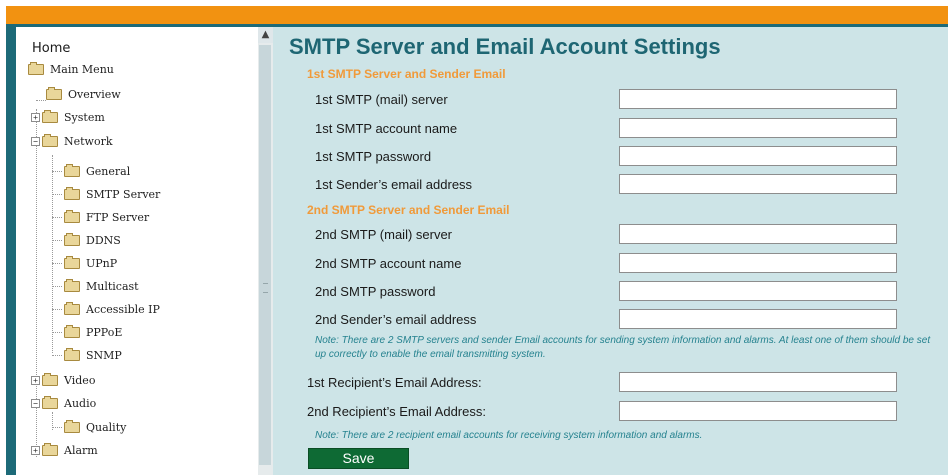 The image size is (948, 475). I want to click on field-label: 2nd Recipient’s Email Address:, so click(396, 411).